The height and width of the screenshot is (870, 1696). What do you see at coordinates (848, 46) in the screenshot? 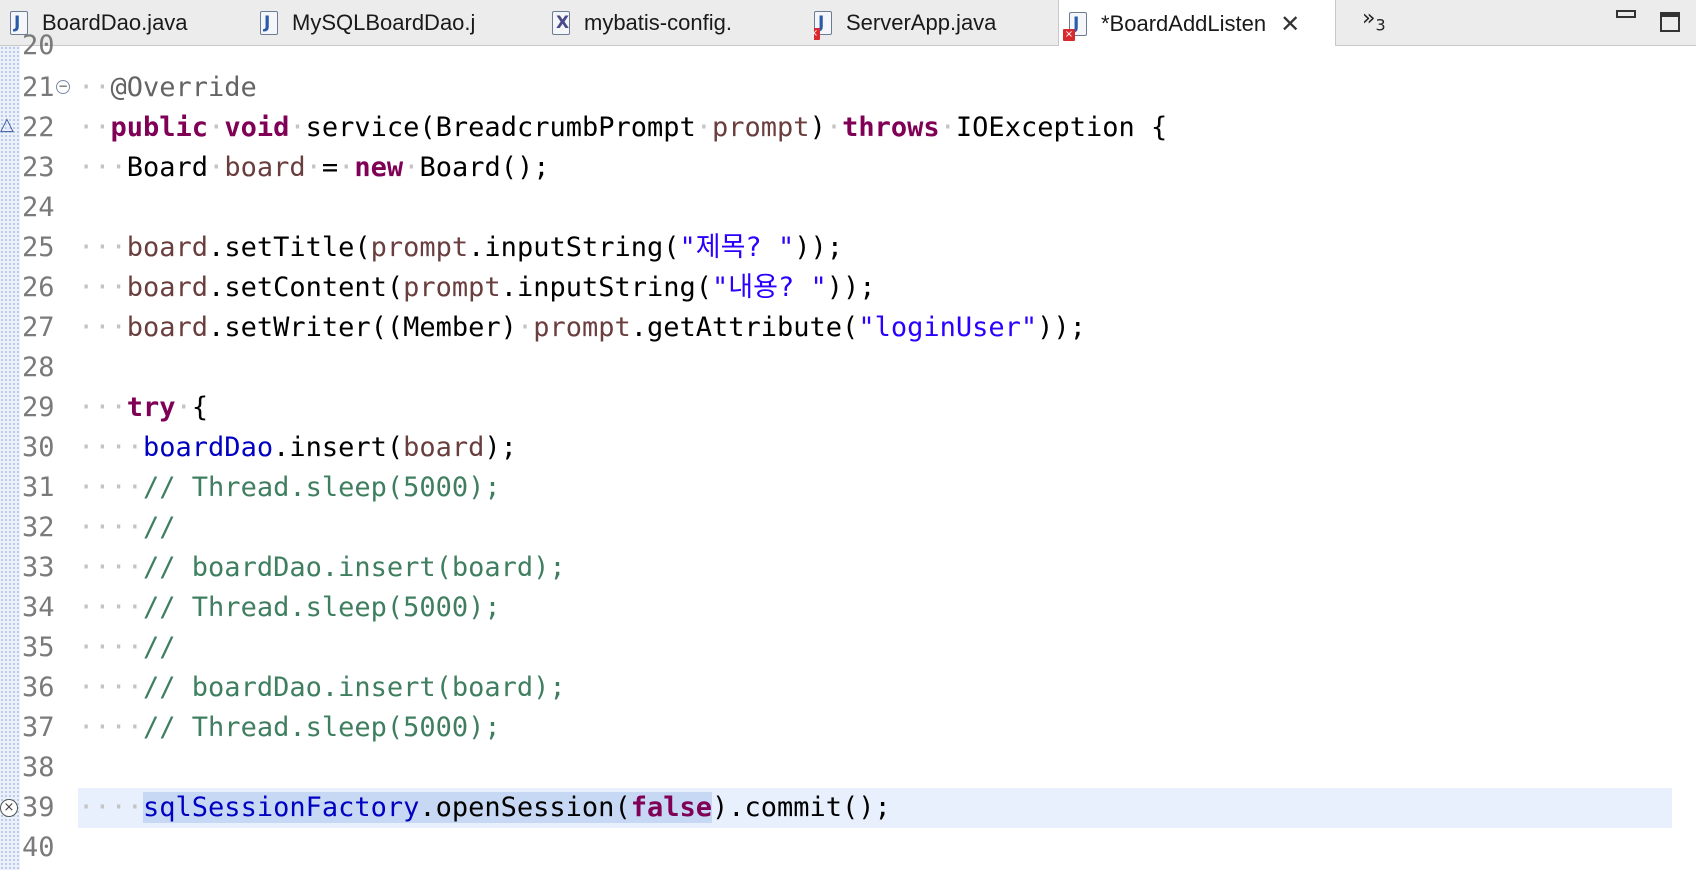
I see `code-line: 20` at bounding box center [848, 46].